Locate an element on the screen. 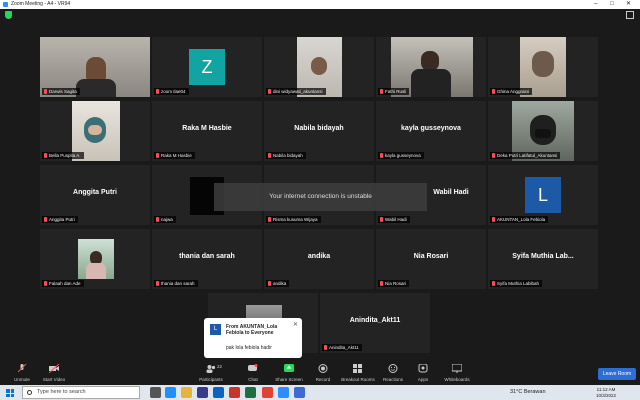 The width and height of the screenshot is (640, 400). security-shield-icon is located at coordinates (8, 15).